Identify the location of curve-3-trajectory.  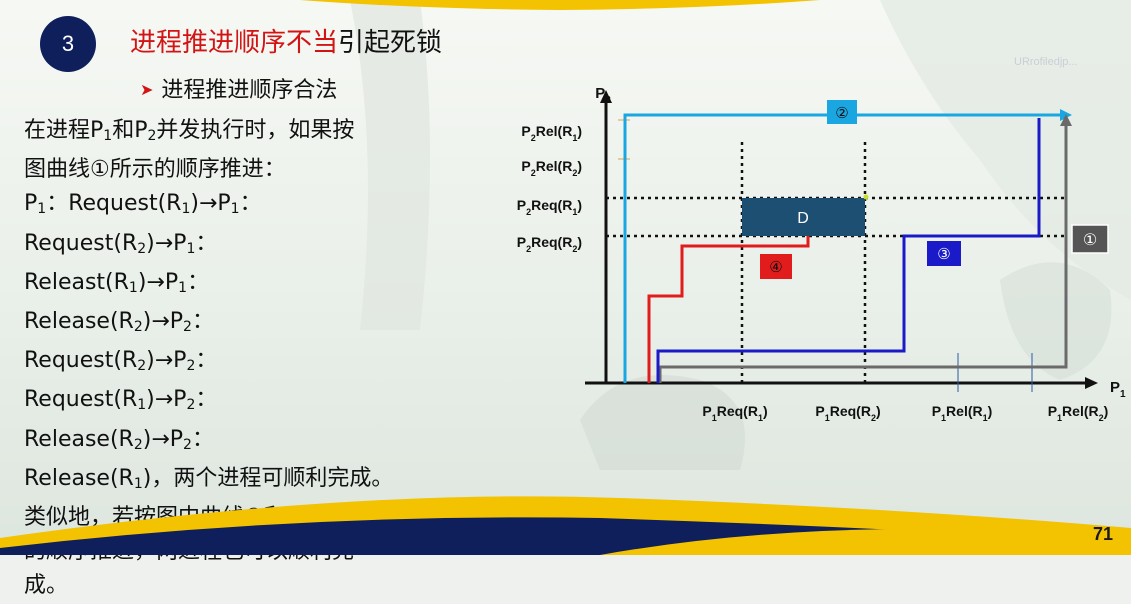
(848, 250).